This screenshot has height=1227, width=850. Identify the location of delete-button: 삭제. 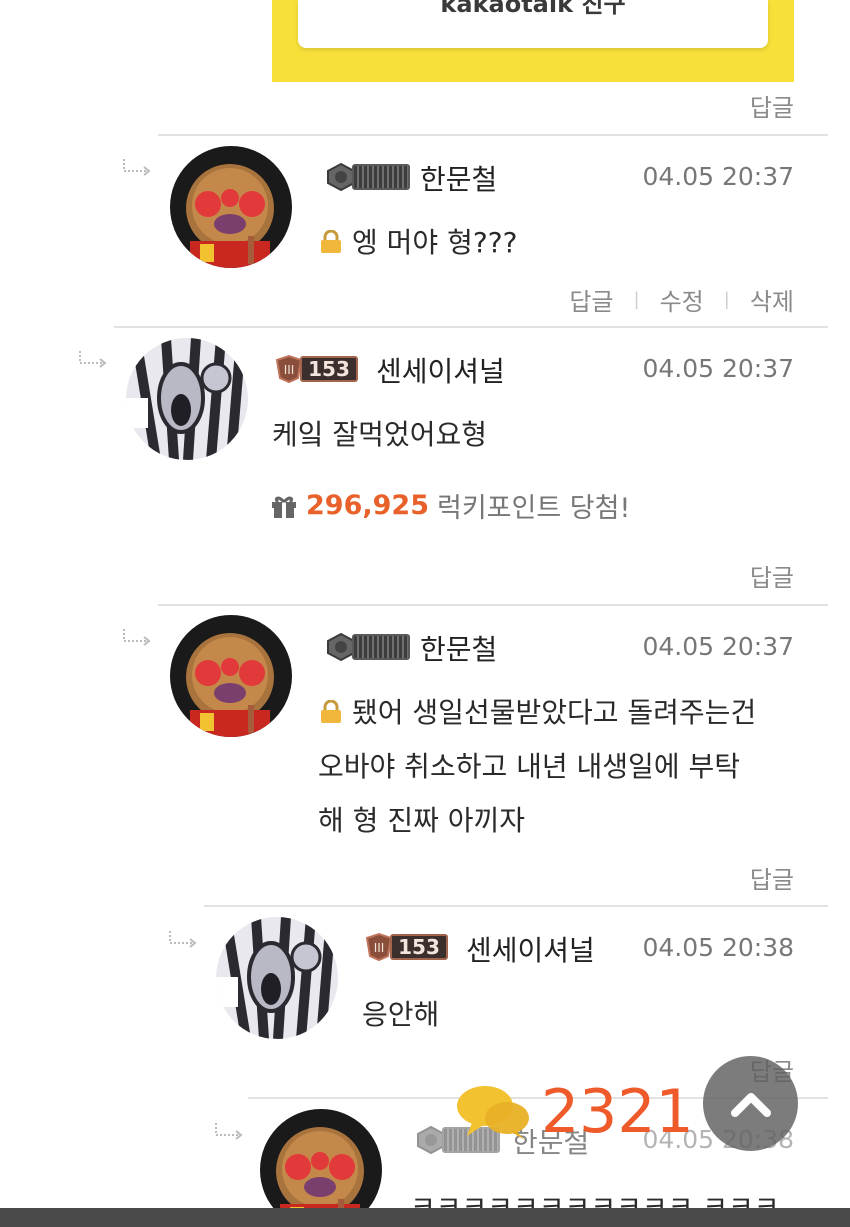
(772, 299).